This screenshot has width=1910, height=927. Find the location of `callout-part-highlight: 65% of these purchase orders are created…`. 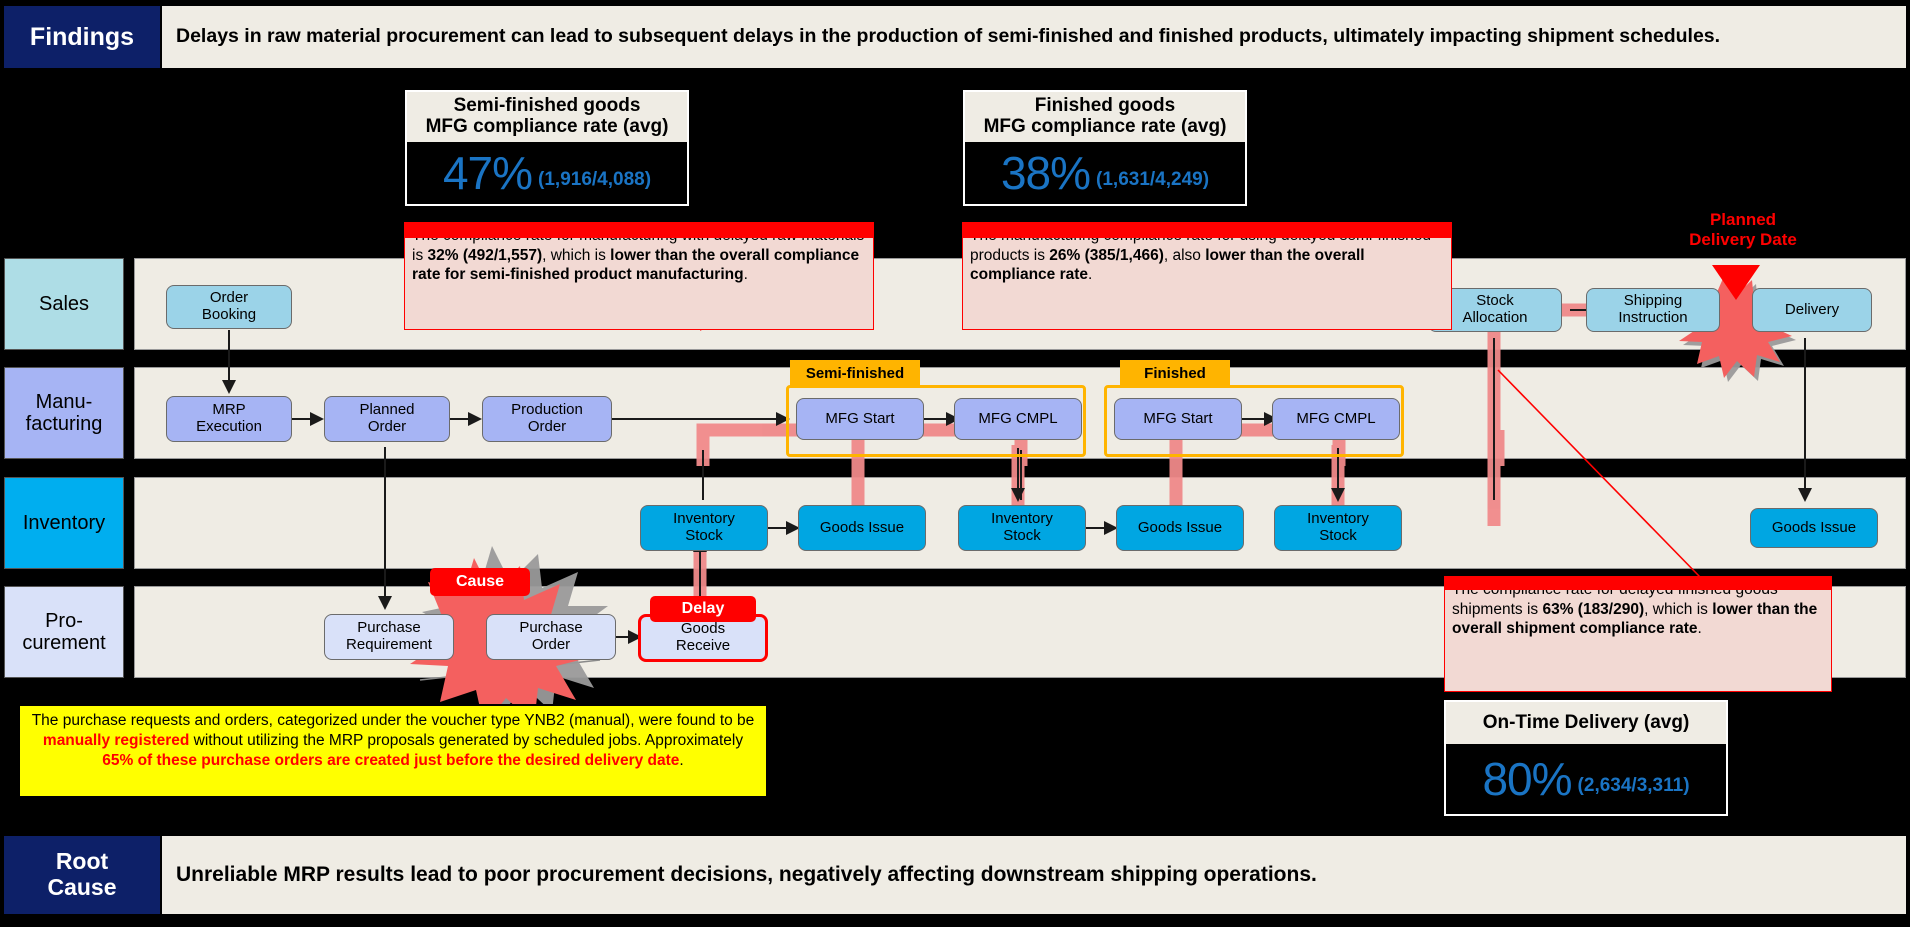

callout-part-highlight: 65% of these purchase orders are created… is located at coordinates (391, 761).